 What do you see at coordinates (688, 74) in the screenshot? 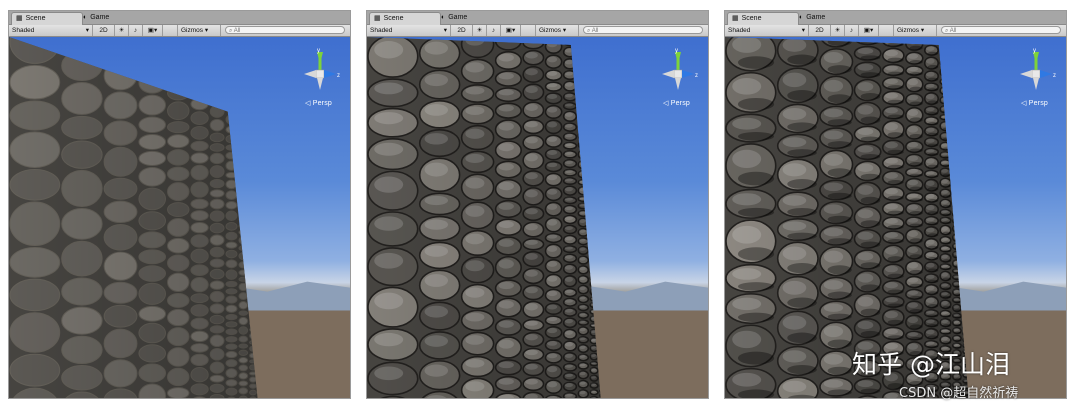
I see `gizmo-z-axis-icon` at bounding box center [688, 74].